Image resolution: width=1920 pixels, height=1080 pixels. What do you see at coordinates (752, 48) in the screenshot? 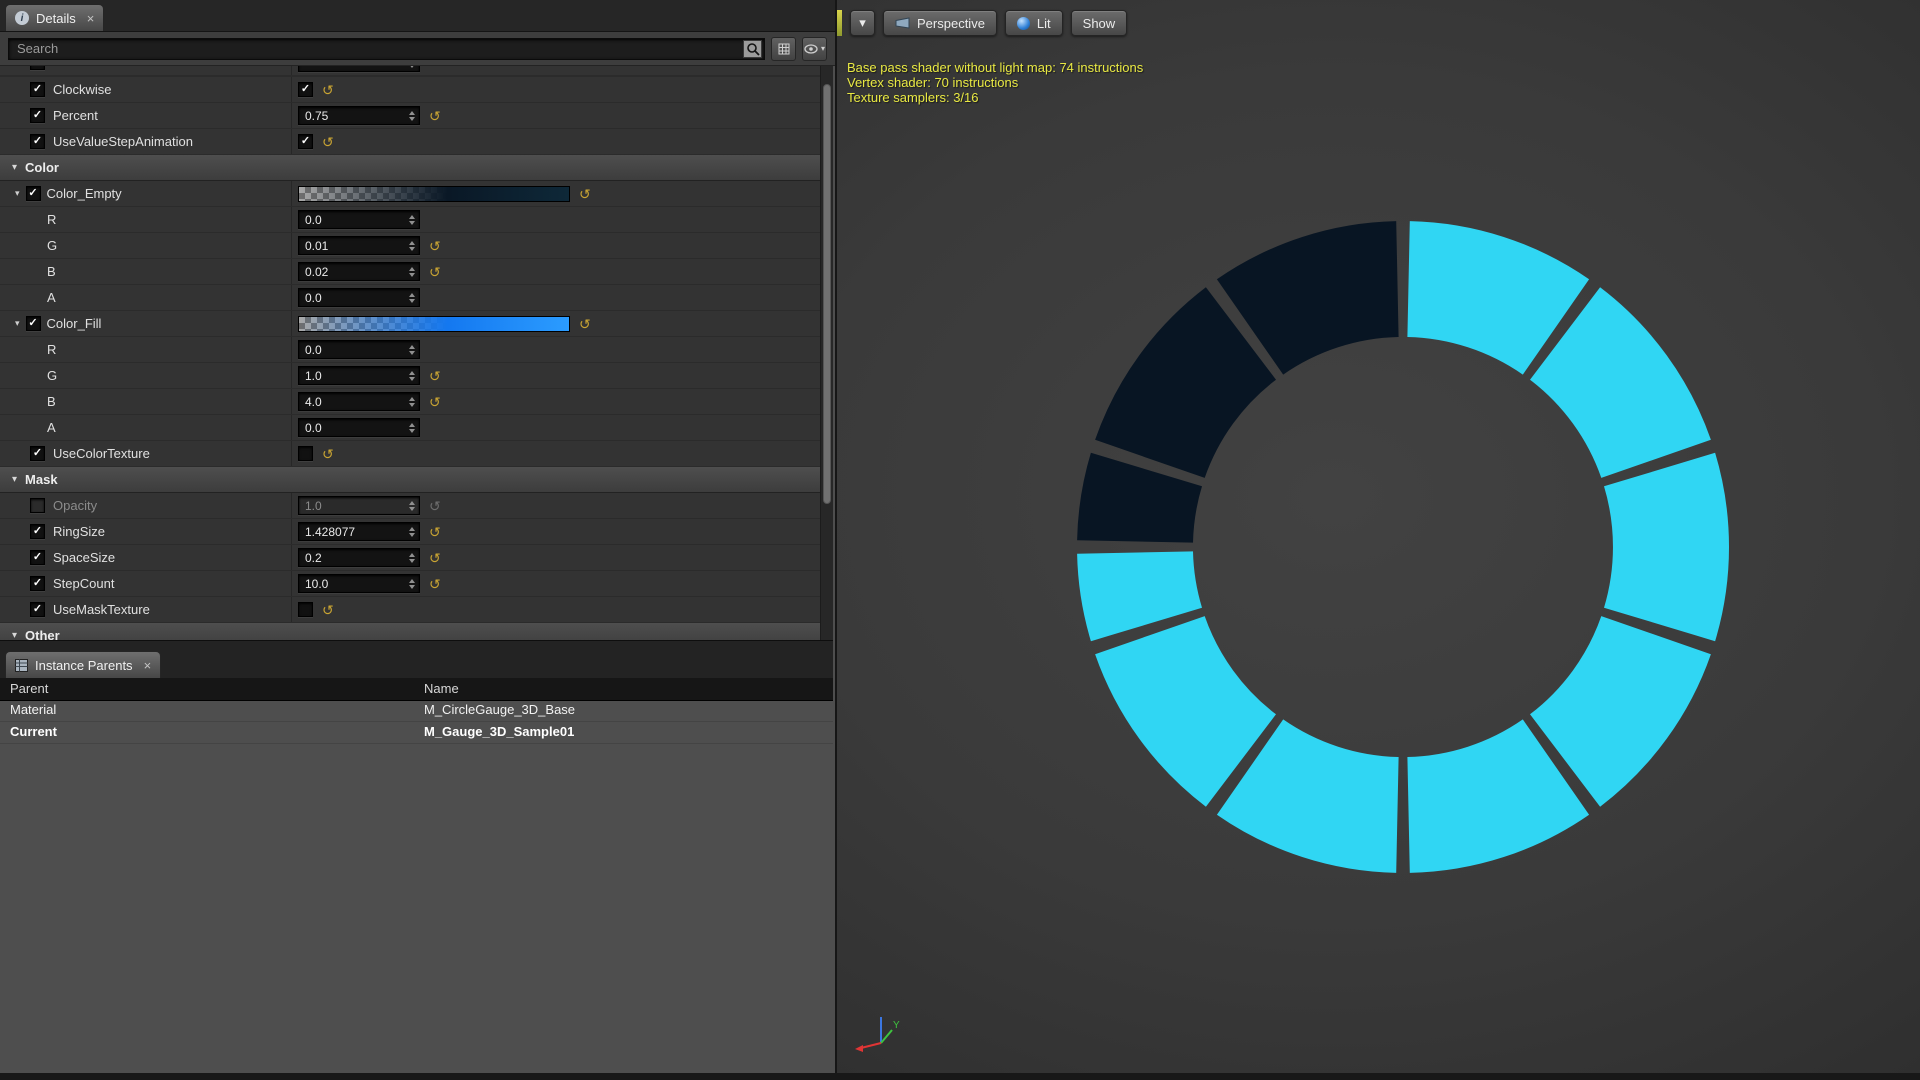
I see `search-icon` at bounding box center [752, 48].